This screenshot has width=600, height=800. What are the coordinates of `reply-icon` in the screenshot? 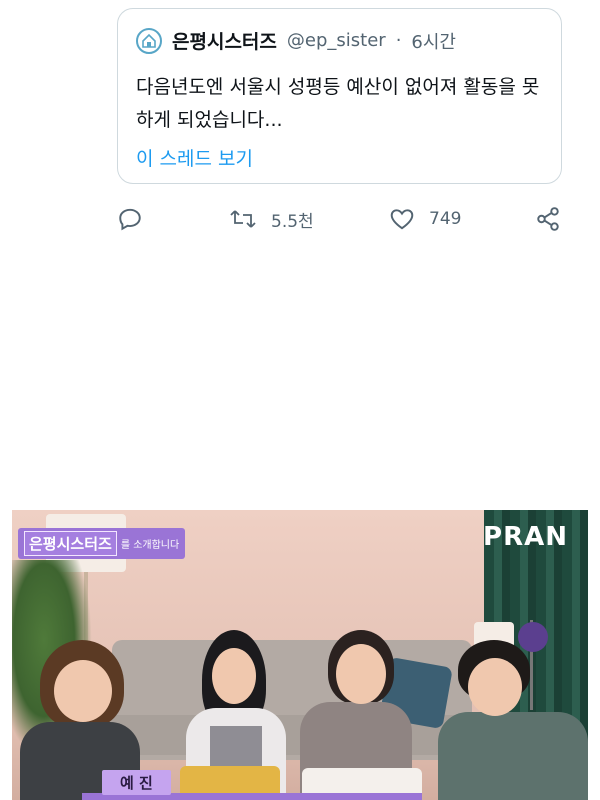 It's located at (130, 219).